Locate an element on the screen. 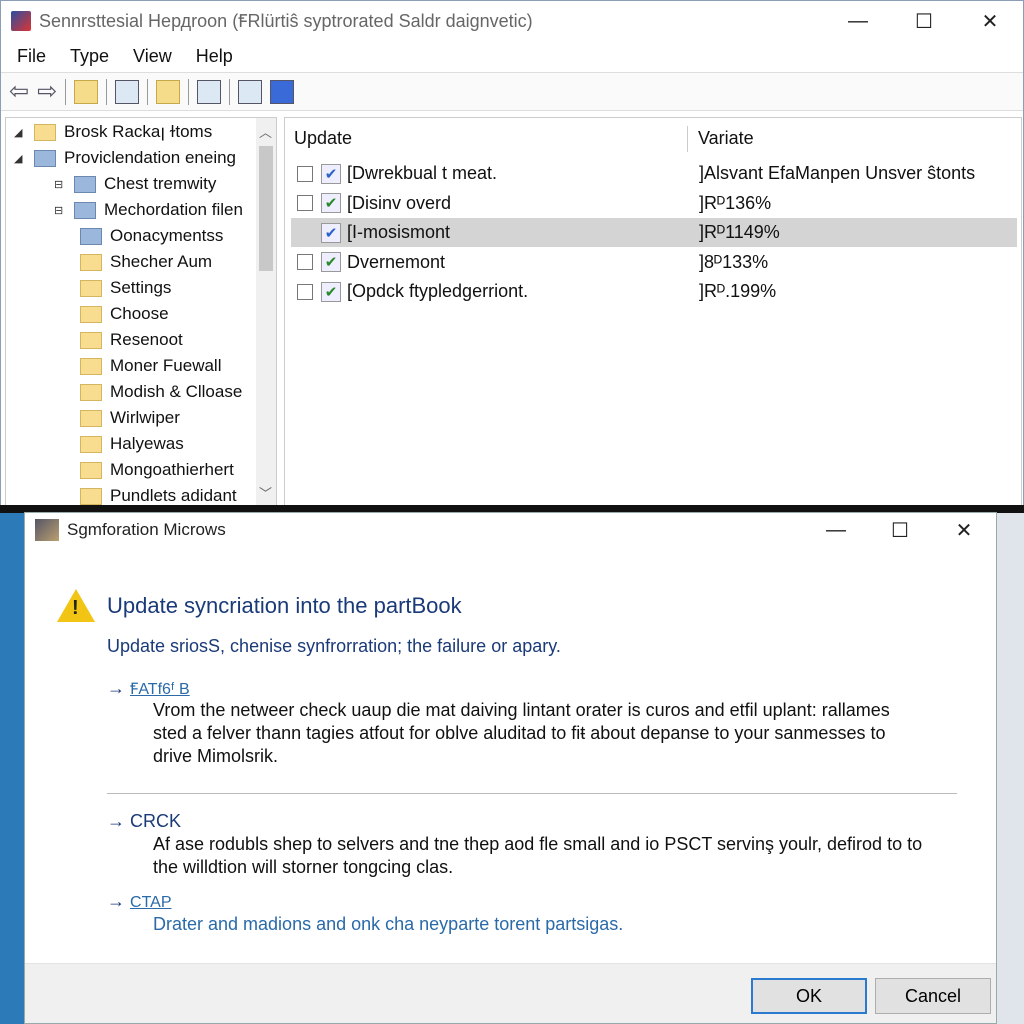 This screenshot has width=1024, height=1024. column-update: Update is located at coordinates (323, 138).